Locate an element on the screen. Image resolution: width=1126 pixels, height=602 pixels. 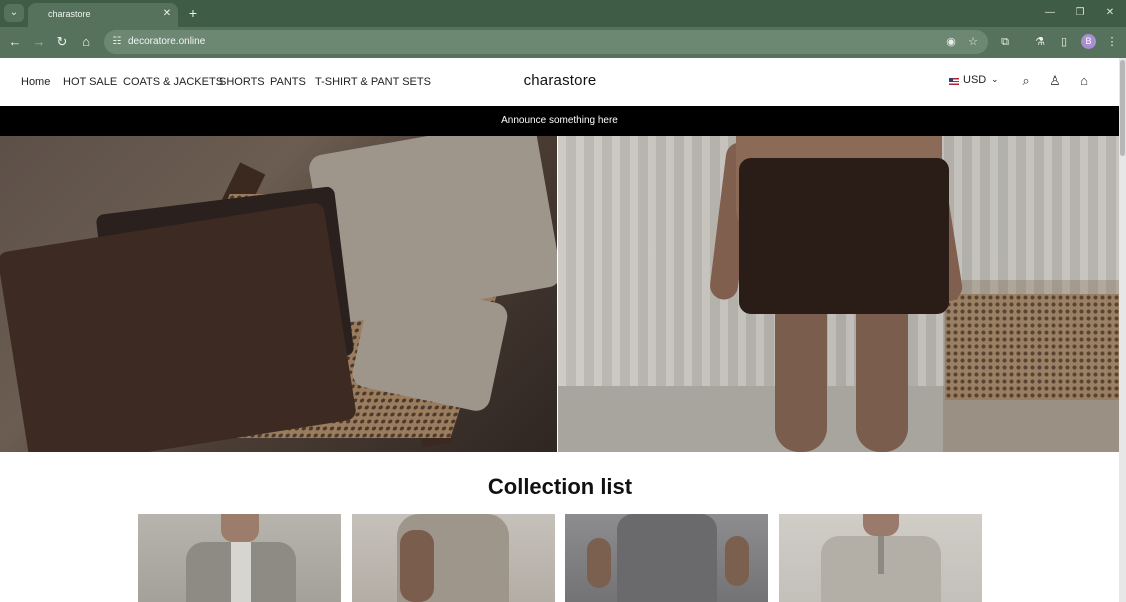
home-button: ⌂ is located at coordinates (86, 42).